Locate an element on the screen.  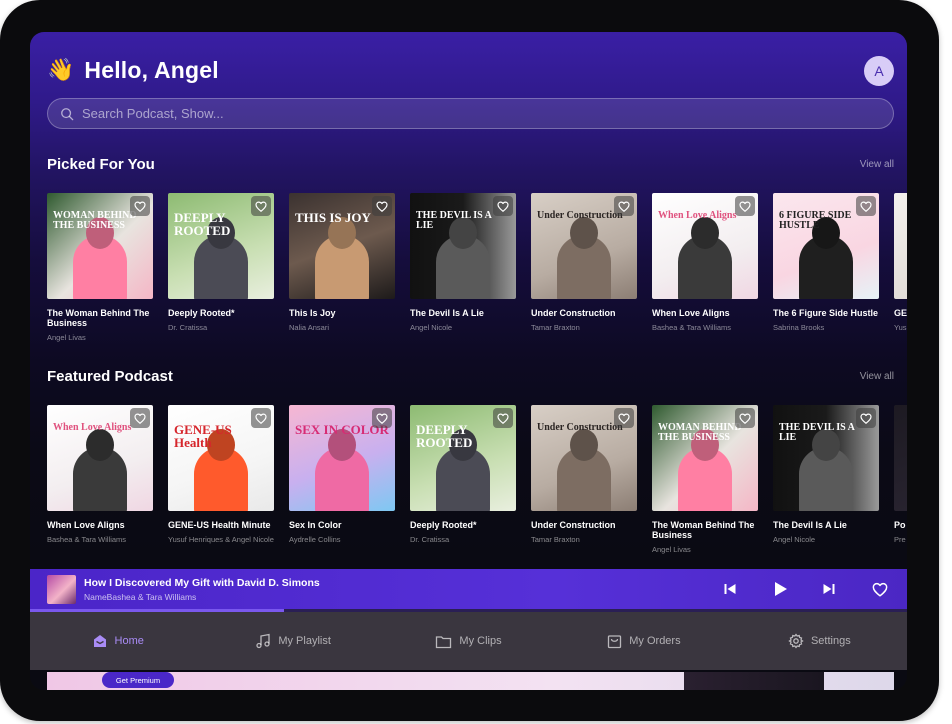
play-icon is located at coordinates (780, 589).